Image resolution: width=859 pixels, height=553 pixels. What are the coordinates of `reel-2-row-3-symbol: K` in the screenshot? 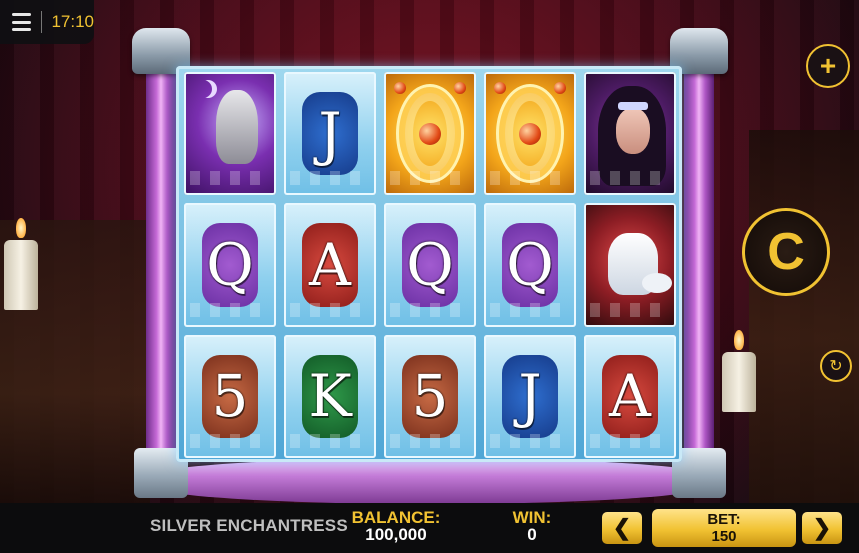 It's located at (330, 396).